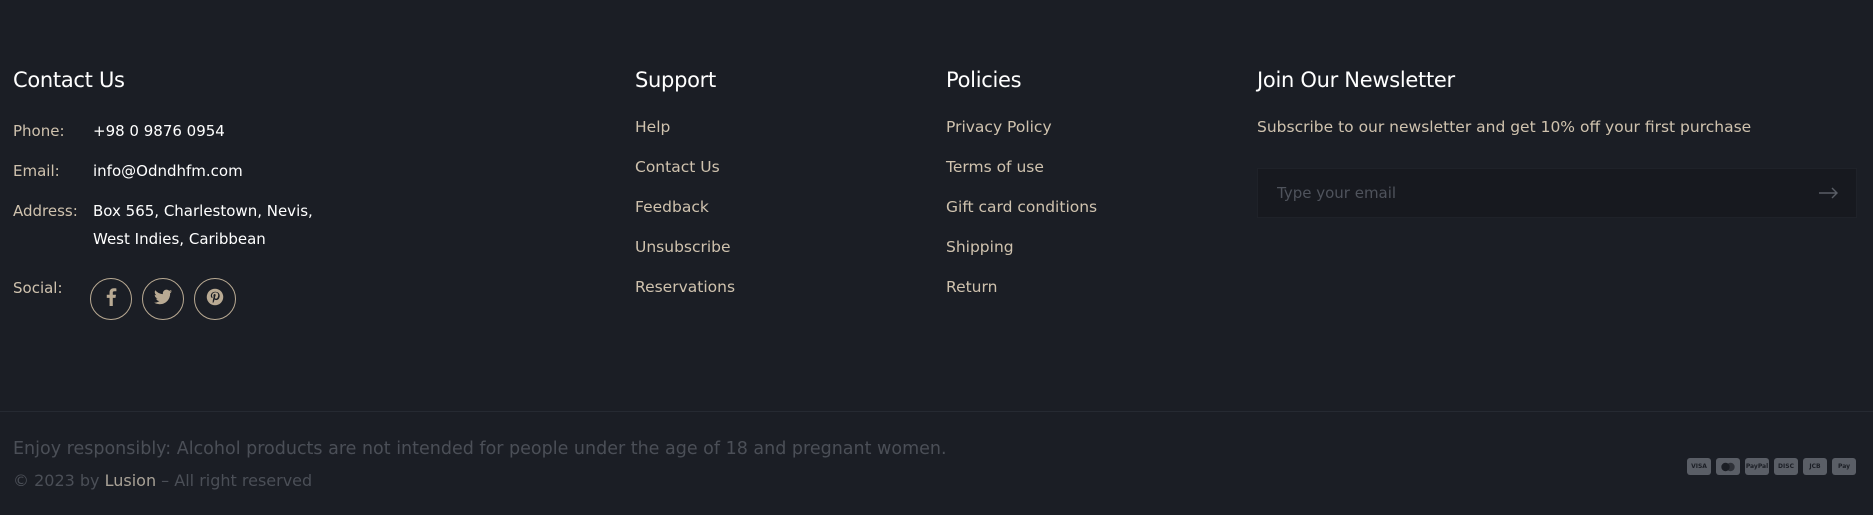 Image resolution: width=1873 pixels, height=515 pixels. I want to click on twitter-button, so click(163, 299).